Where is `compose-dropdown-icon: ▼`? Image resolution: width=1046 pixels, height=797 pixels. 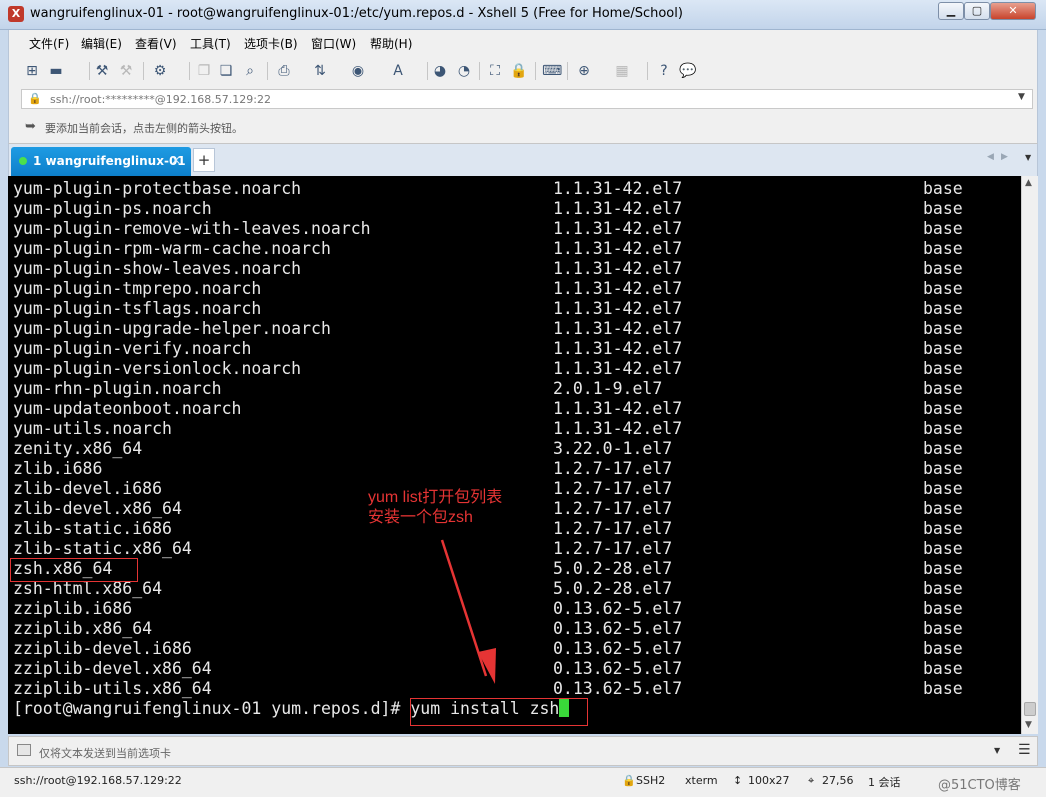 compose-dropdown-icon: ▼ is located at coordinates (997, 750).